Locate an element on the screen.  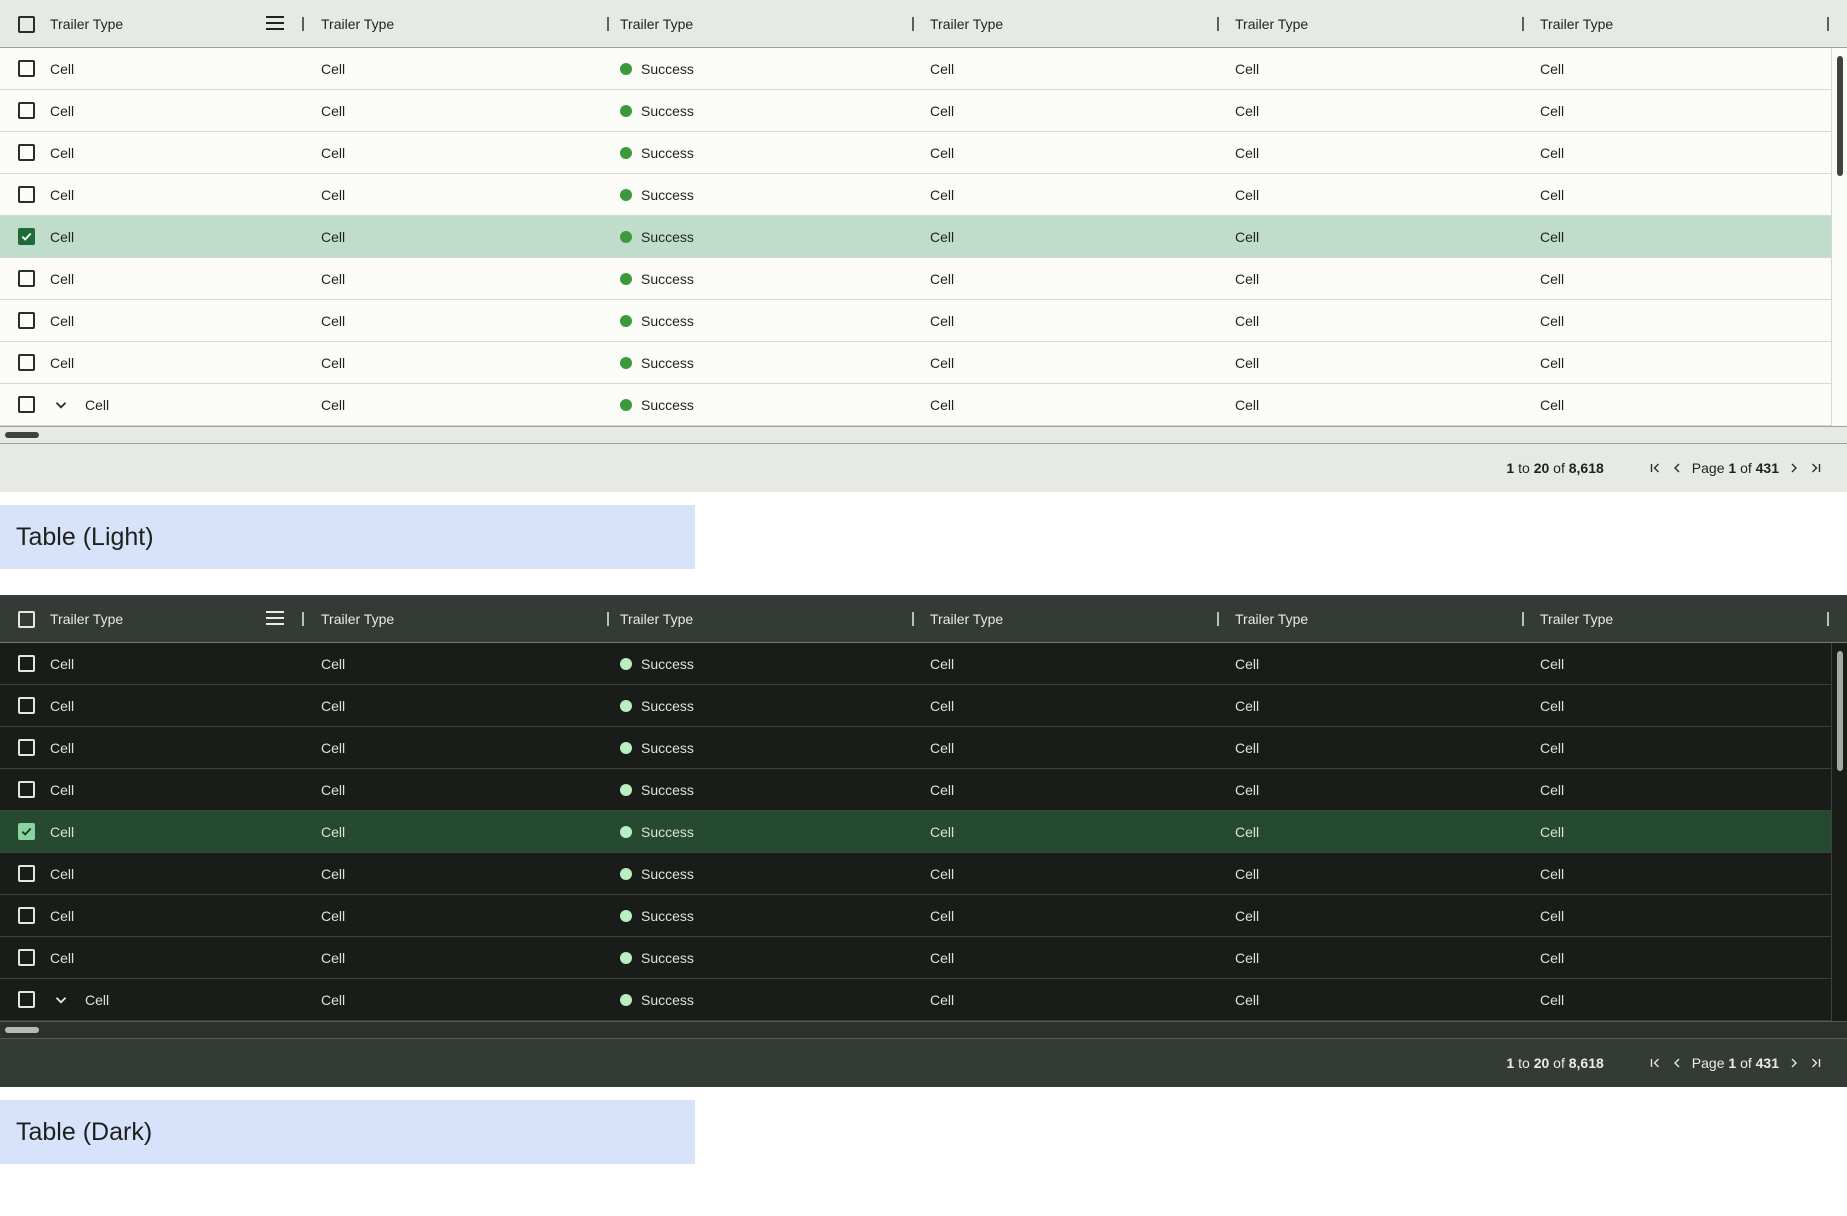
total-rows: 8,618 is located at coordinates (1586, 468).